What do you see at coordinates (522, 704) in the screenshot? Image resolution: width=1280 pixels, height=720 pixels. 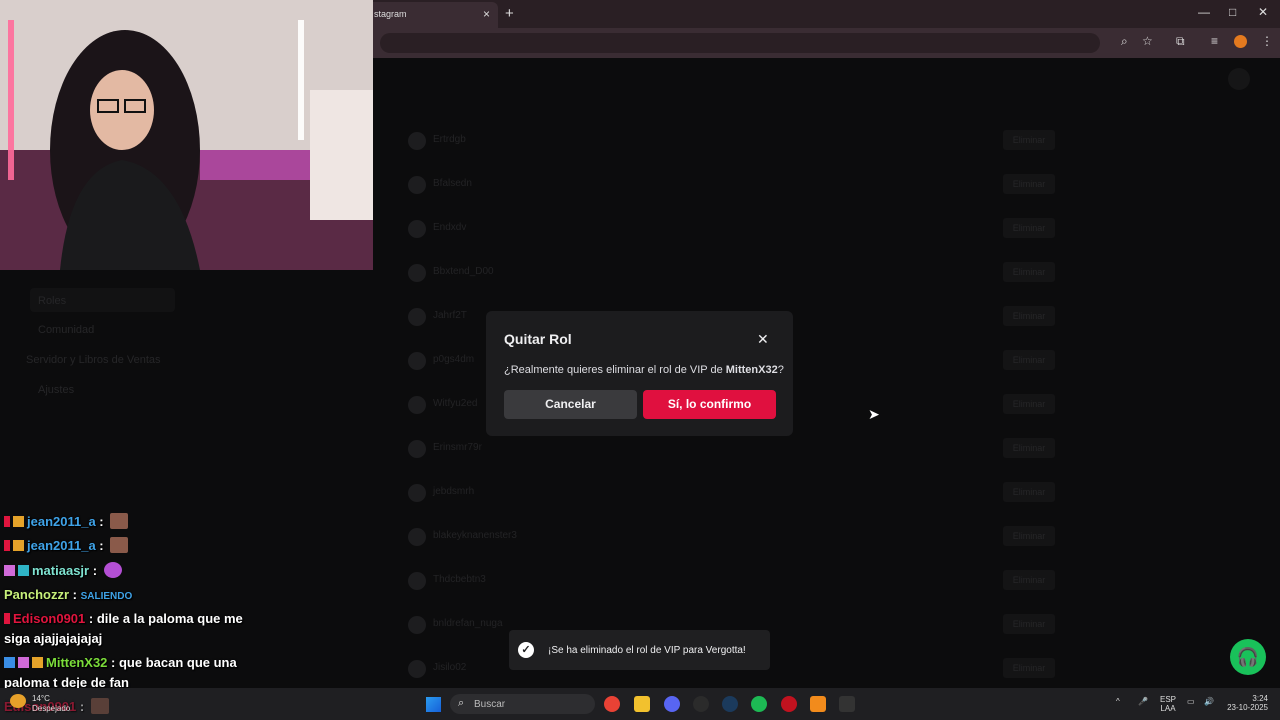 I see `taskbar-search-input` at bounding box center [522, 704].